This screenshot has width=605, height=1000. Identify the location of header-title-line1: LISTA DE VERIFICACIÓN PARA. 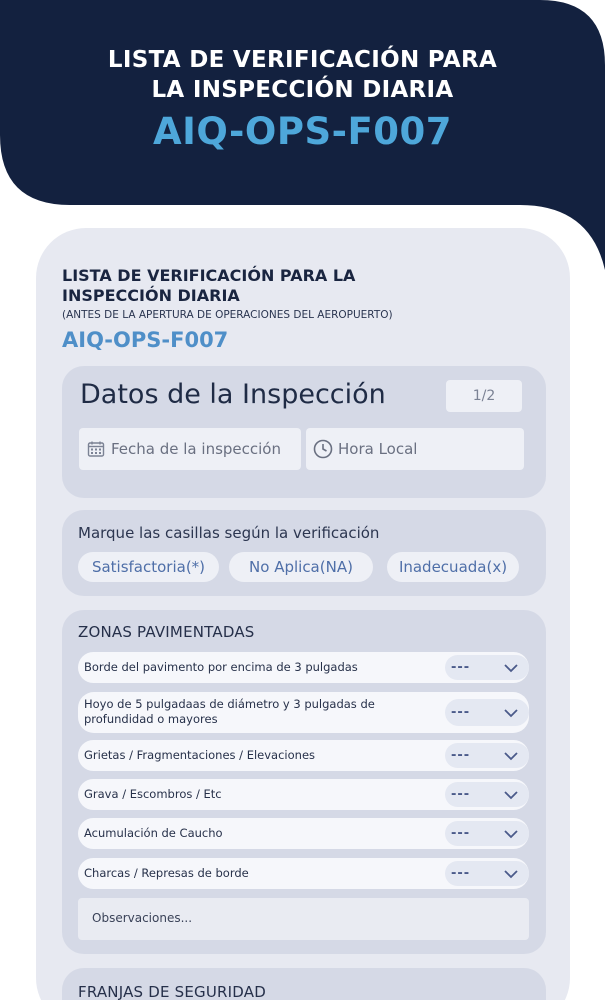
(302, 60).